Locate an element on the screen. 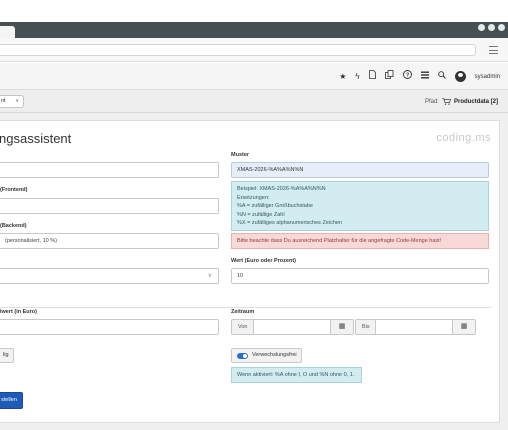  search-icon is located at coordinates (441, 76).